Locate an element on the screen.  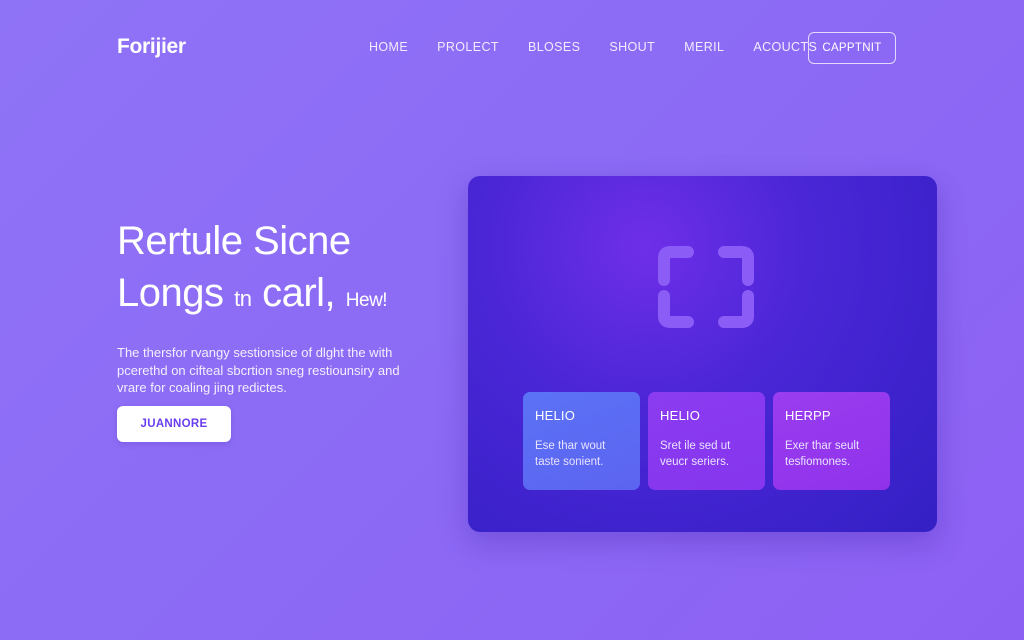
nav-item-bloses: BLOSES is located at coordinates (554, 47).